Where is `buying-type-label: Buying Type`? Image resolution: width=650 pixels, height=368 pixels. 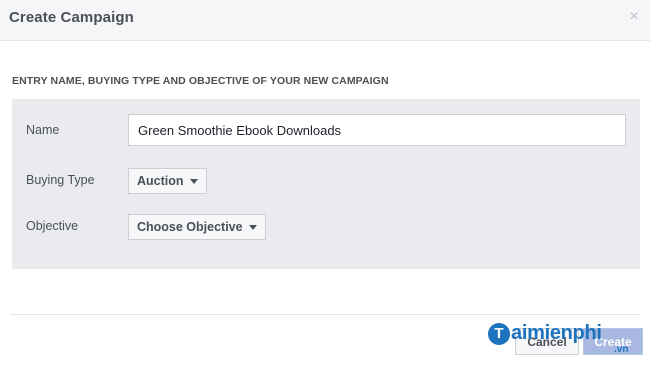
buying-type-label: Buying Type is located at coordinates (60, 180).